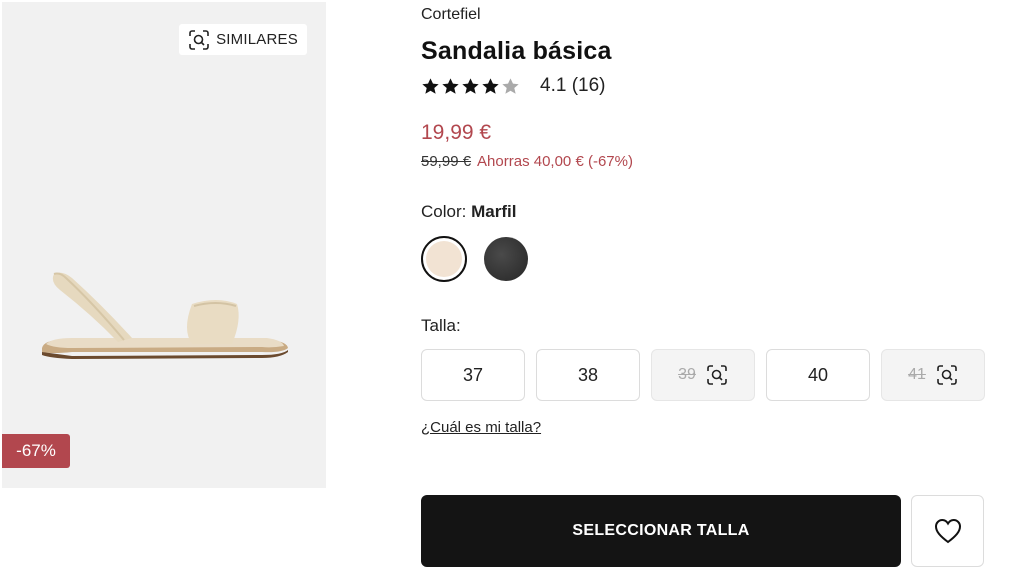 The image size is (1024, 576). What do you see at coordinates (446, 161) in the screenshot?
I see `old-price: 59,99 €` at bounding box center [446, 161].